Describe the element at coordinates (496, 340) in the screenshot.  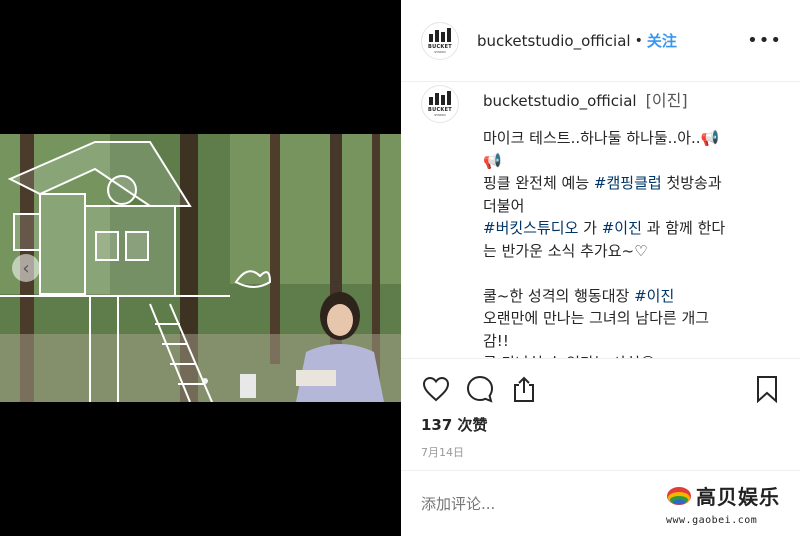
I see `caption-line-text: 감!!` at that location.